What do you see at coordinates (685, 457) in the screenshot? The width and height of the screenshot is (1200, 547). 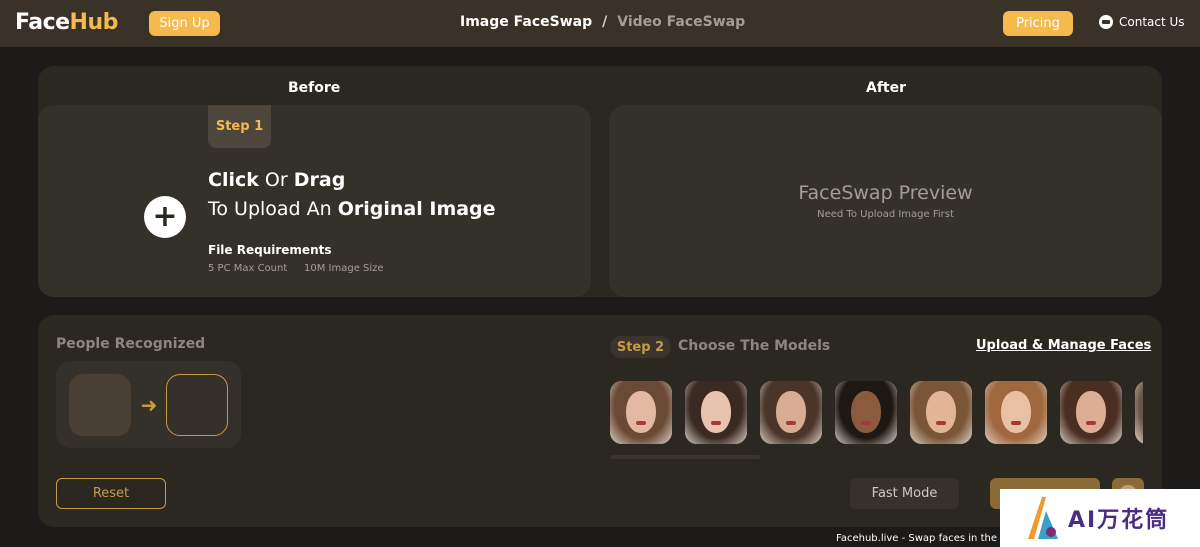 I see `model-list-scrollbar` at bounding box center [685, 457].